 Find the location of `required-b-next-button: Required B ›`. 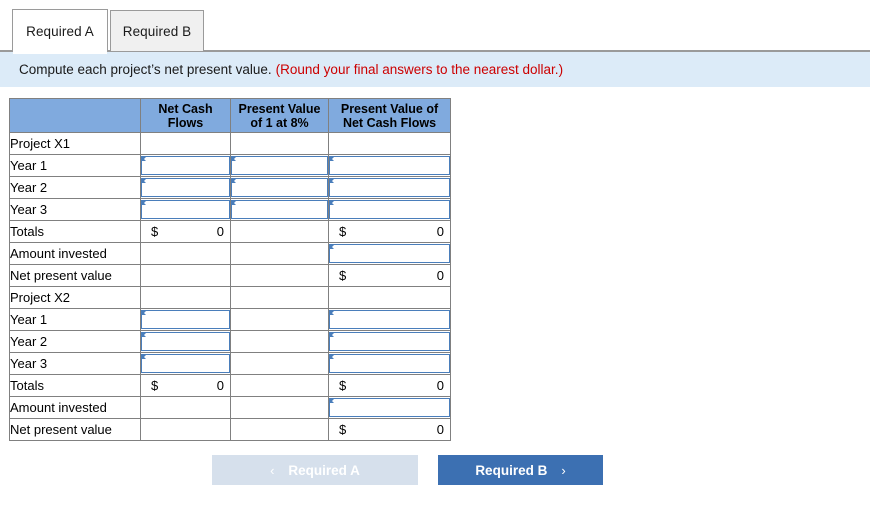

required-b-next-button: Required B › is located at coordinates (520, 470).